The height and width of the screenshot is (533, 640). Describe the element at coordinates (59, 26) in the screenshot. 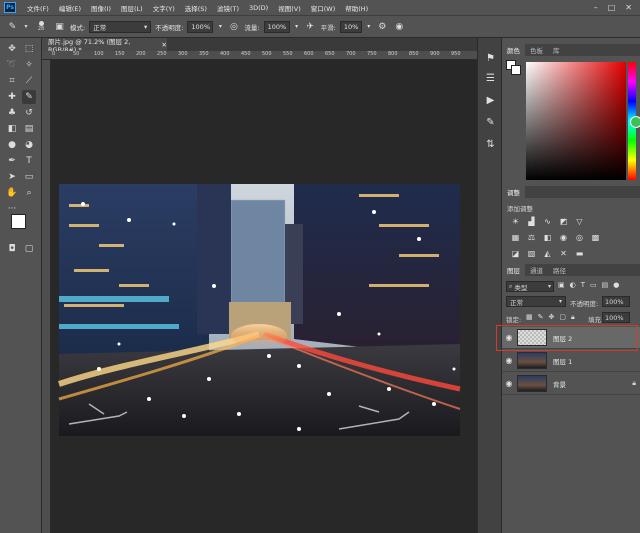

I see `brush-settings-panel-icon: ▣` at that location.